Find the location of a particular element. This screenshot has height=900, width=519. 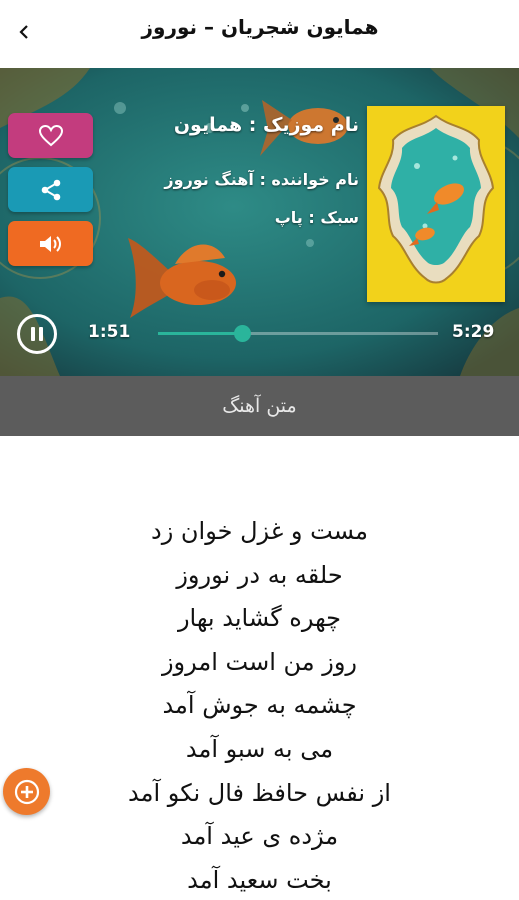

speaker-icon is located at coordinates (50, 243).